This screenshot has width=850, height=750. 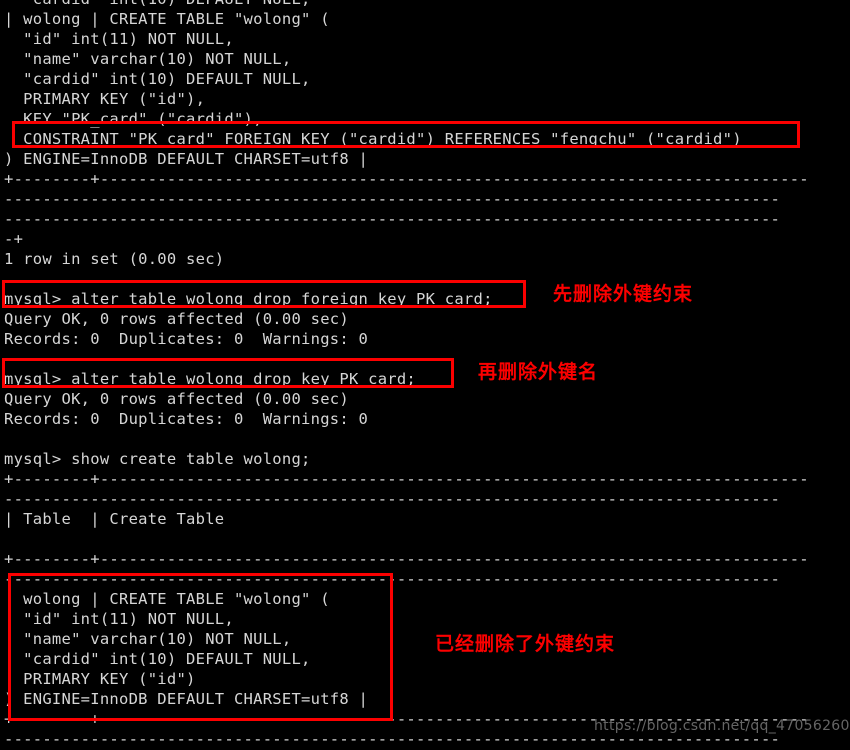 What do you see at coordinates (133, 119) in the screenshot?
I see `terminal-line: KEY "PK_card" ("cardid"),` at bounding box center [133, 119].